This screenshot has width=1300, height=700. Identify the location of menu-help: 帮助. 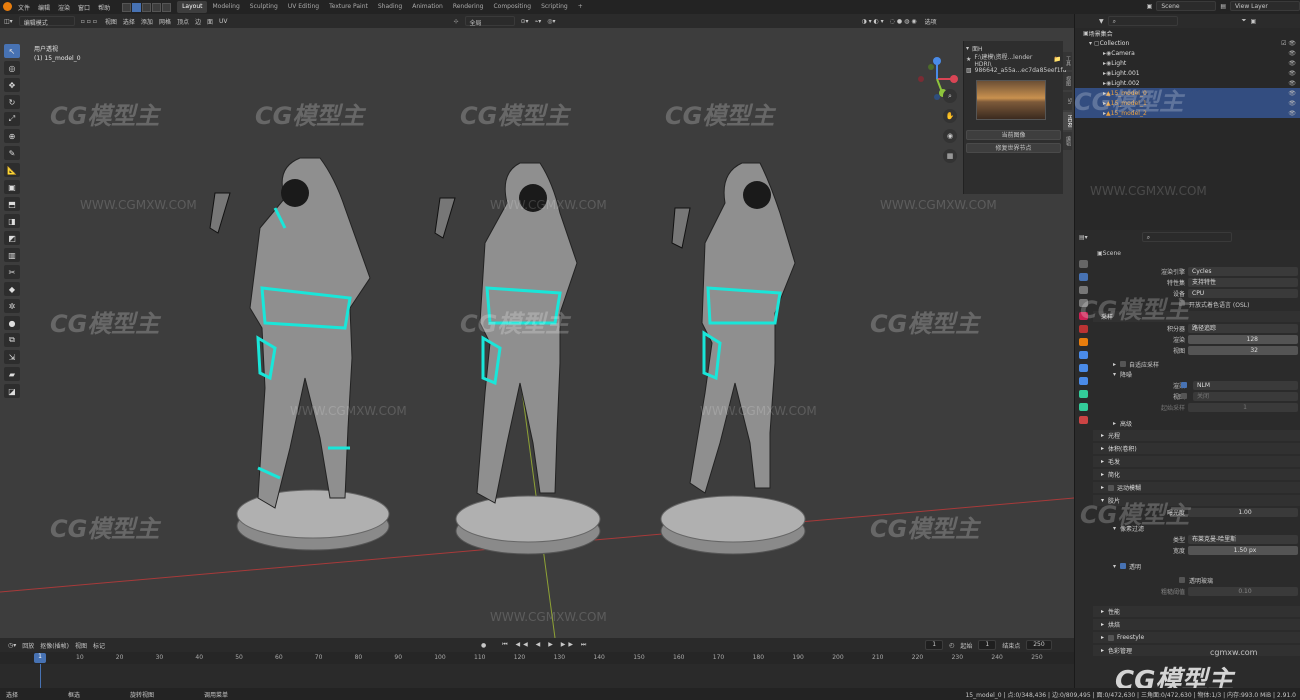
(104, 7).